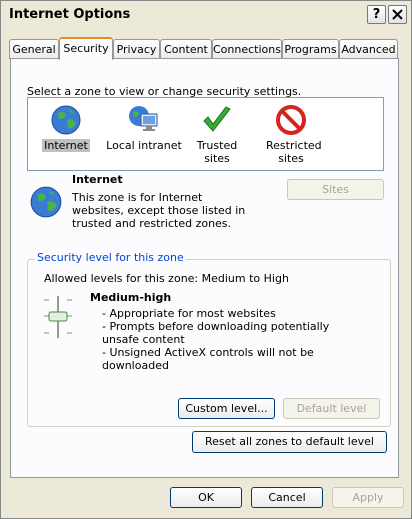 The image size is (412, 519). I want to click on help-button: ?, so click(376, 14).